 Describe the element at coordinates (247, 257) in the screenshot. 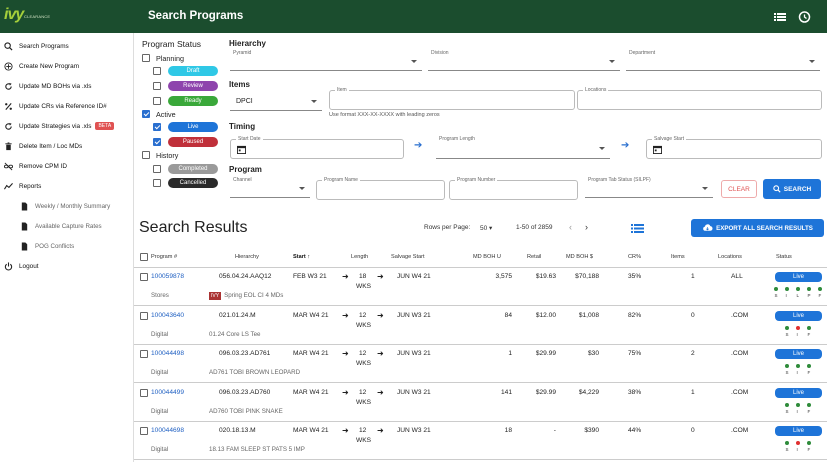

I see `column-header-hierarchy: Hierarchy` at that location.